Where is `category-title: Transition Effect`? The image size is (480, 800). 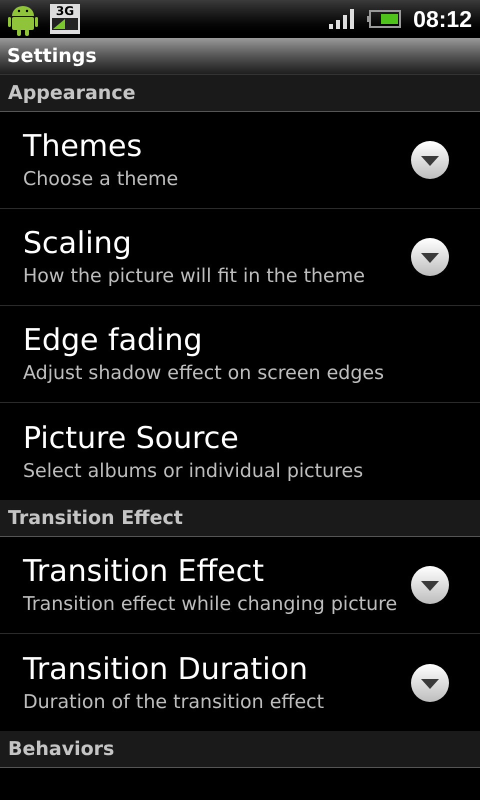 category-title: Transition Effect is located at coordinates (95, 518).